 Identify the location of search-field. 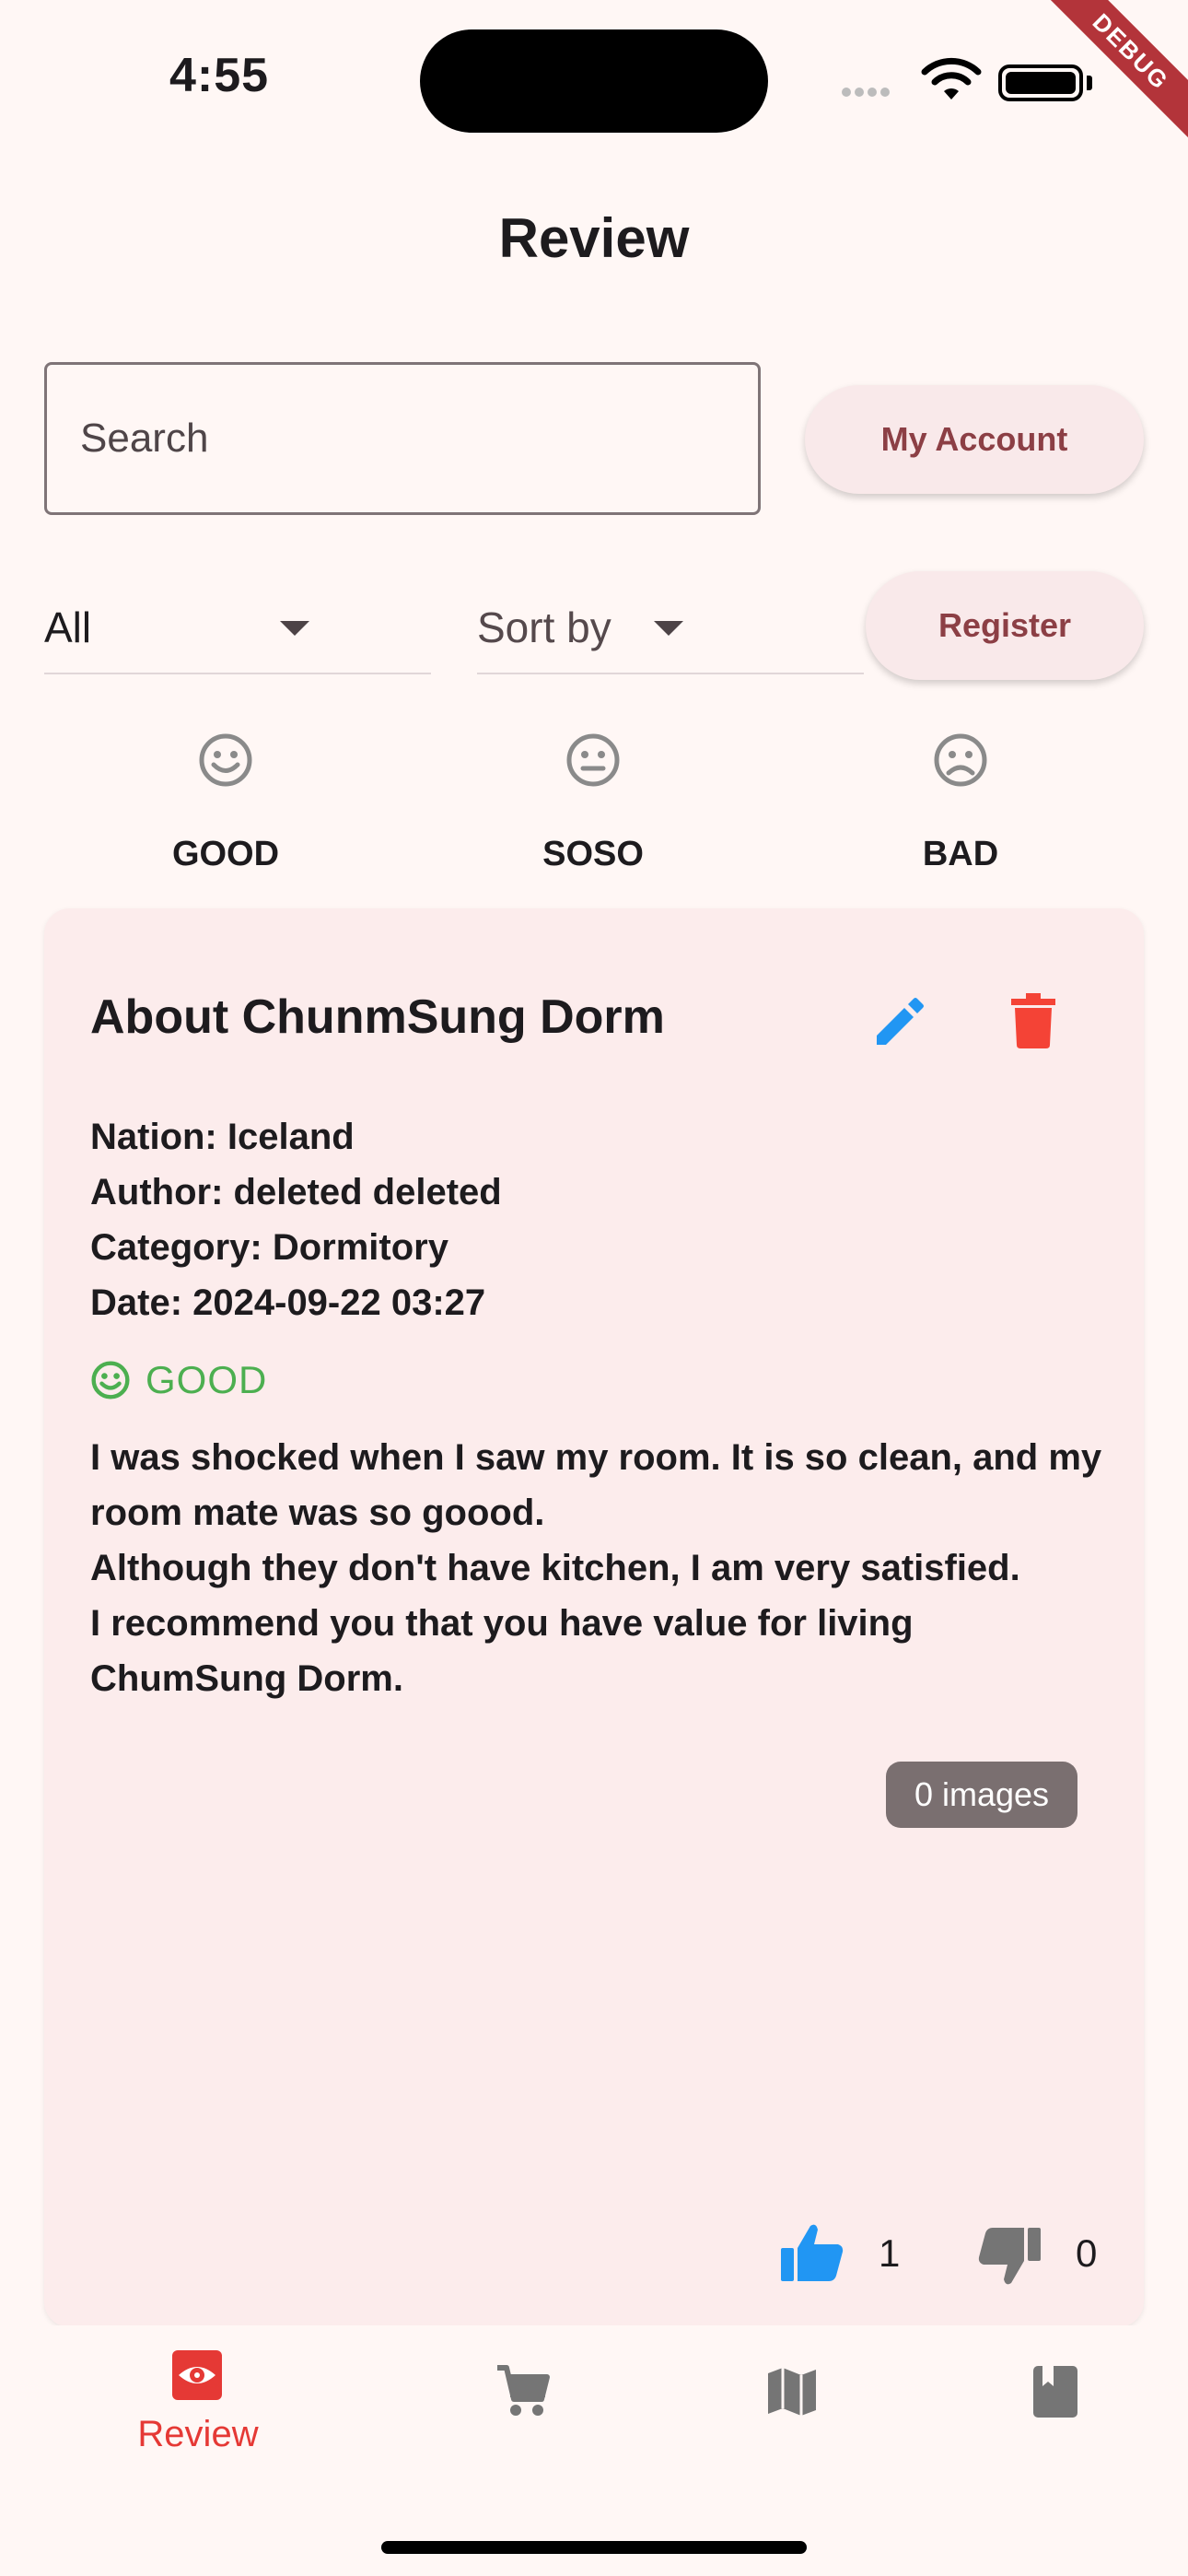
(402, 438).